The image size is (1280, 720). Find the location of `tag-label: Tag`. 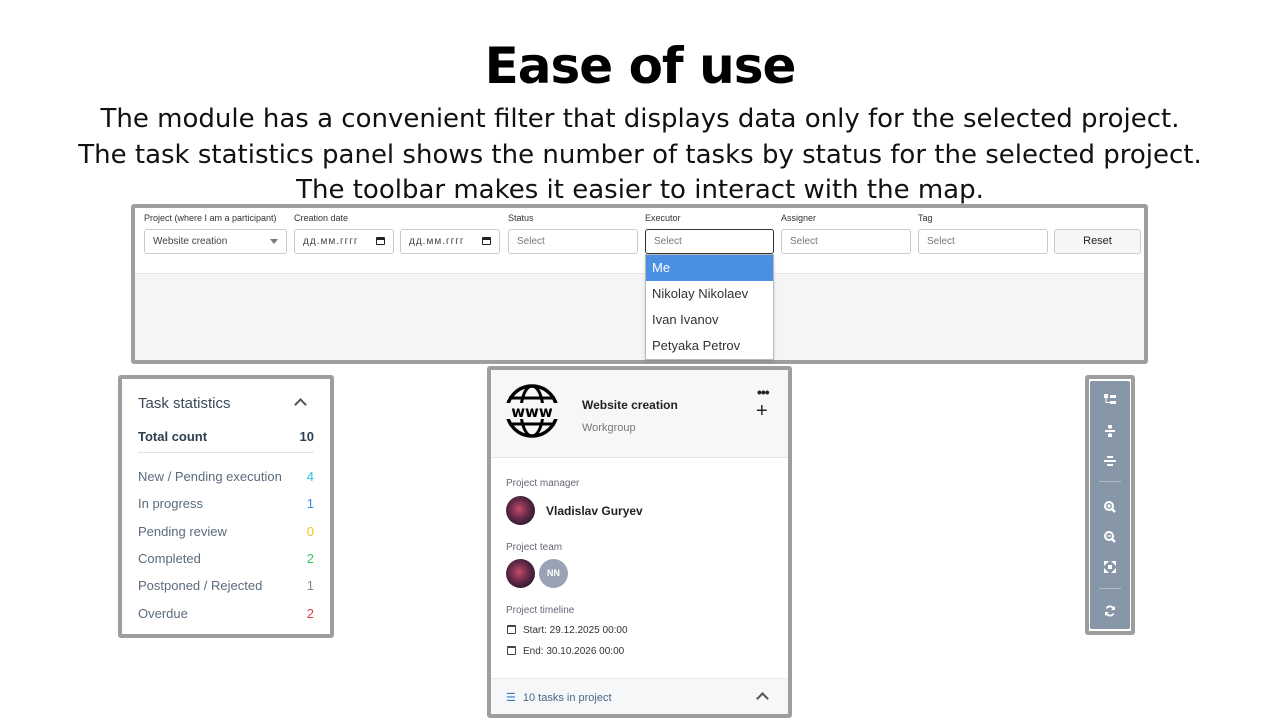

tag-label: Tag is located at coordinates (925, 218).